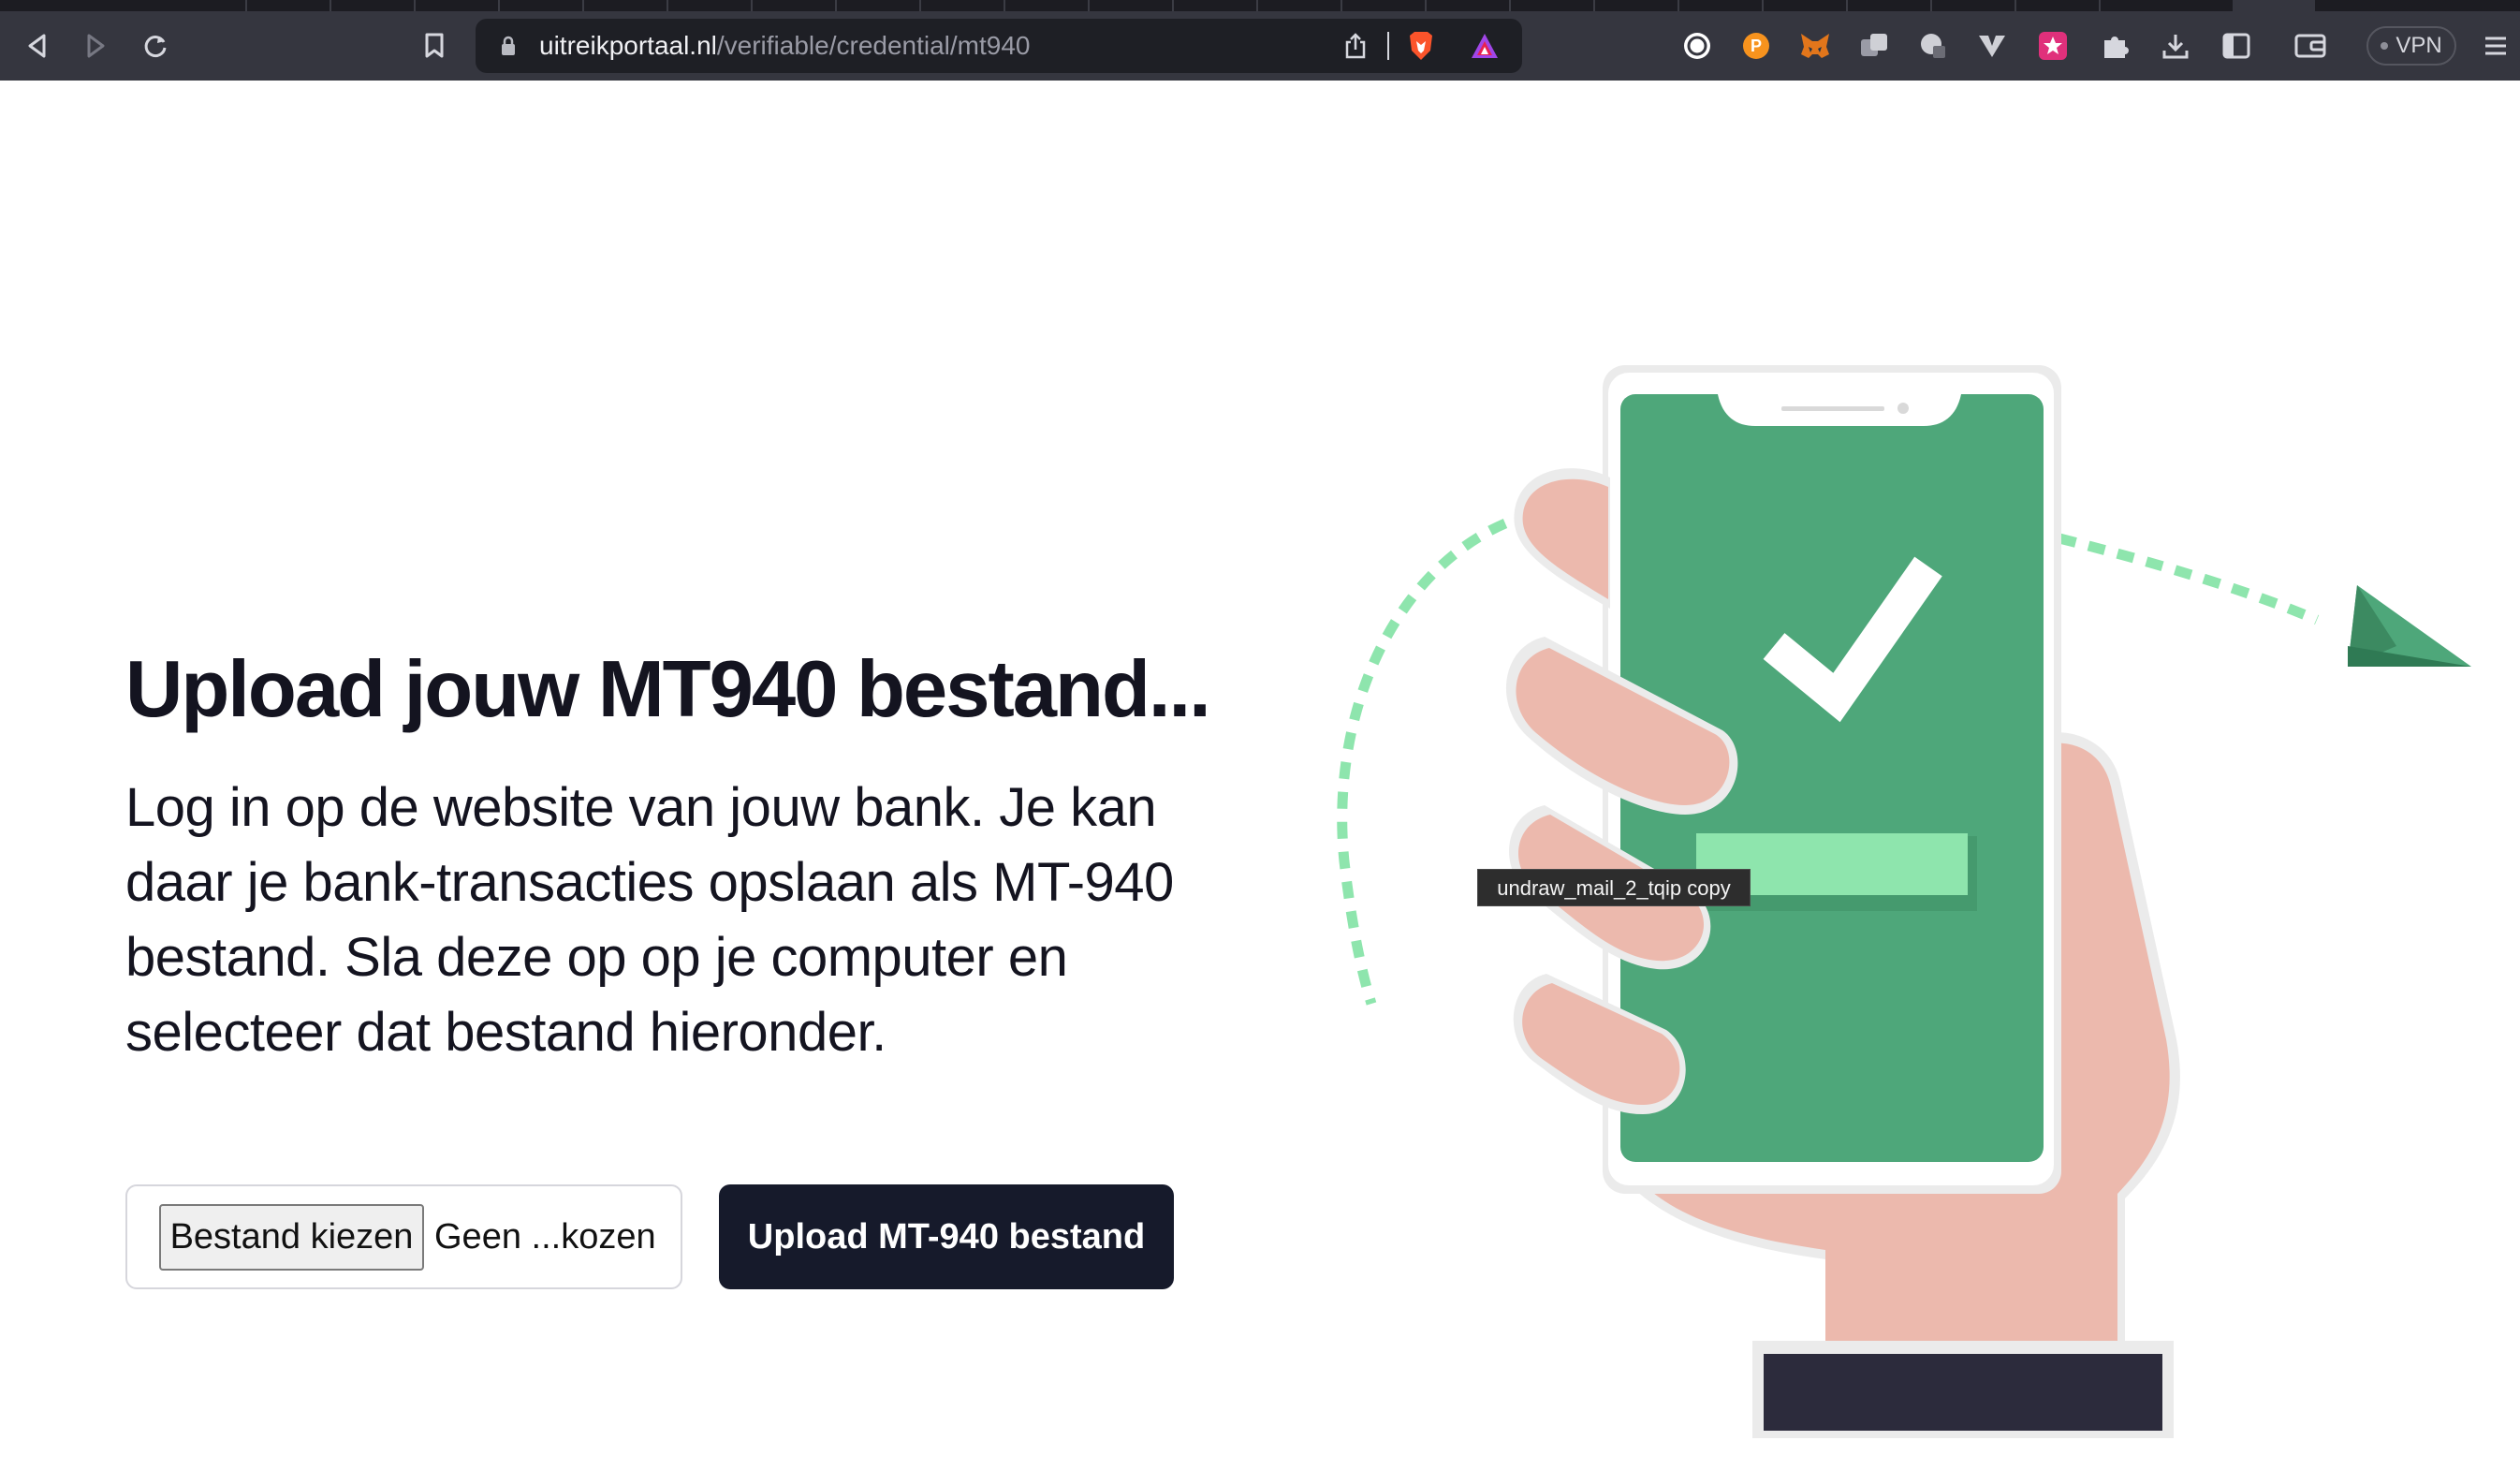 The image size is (2520, 1470). I want to click on upload-button: Upload MT-940 bestand, so click(946, 1237).